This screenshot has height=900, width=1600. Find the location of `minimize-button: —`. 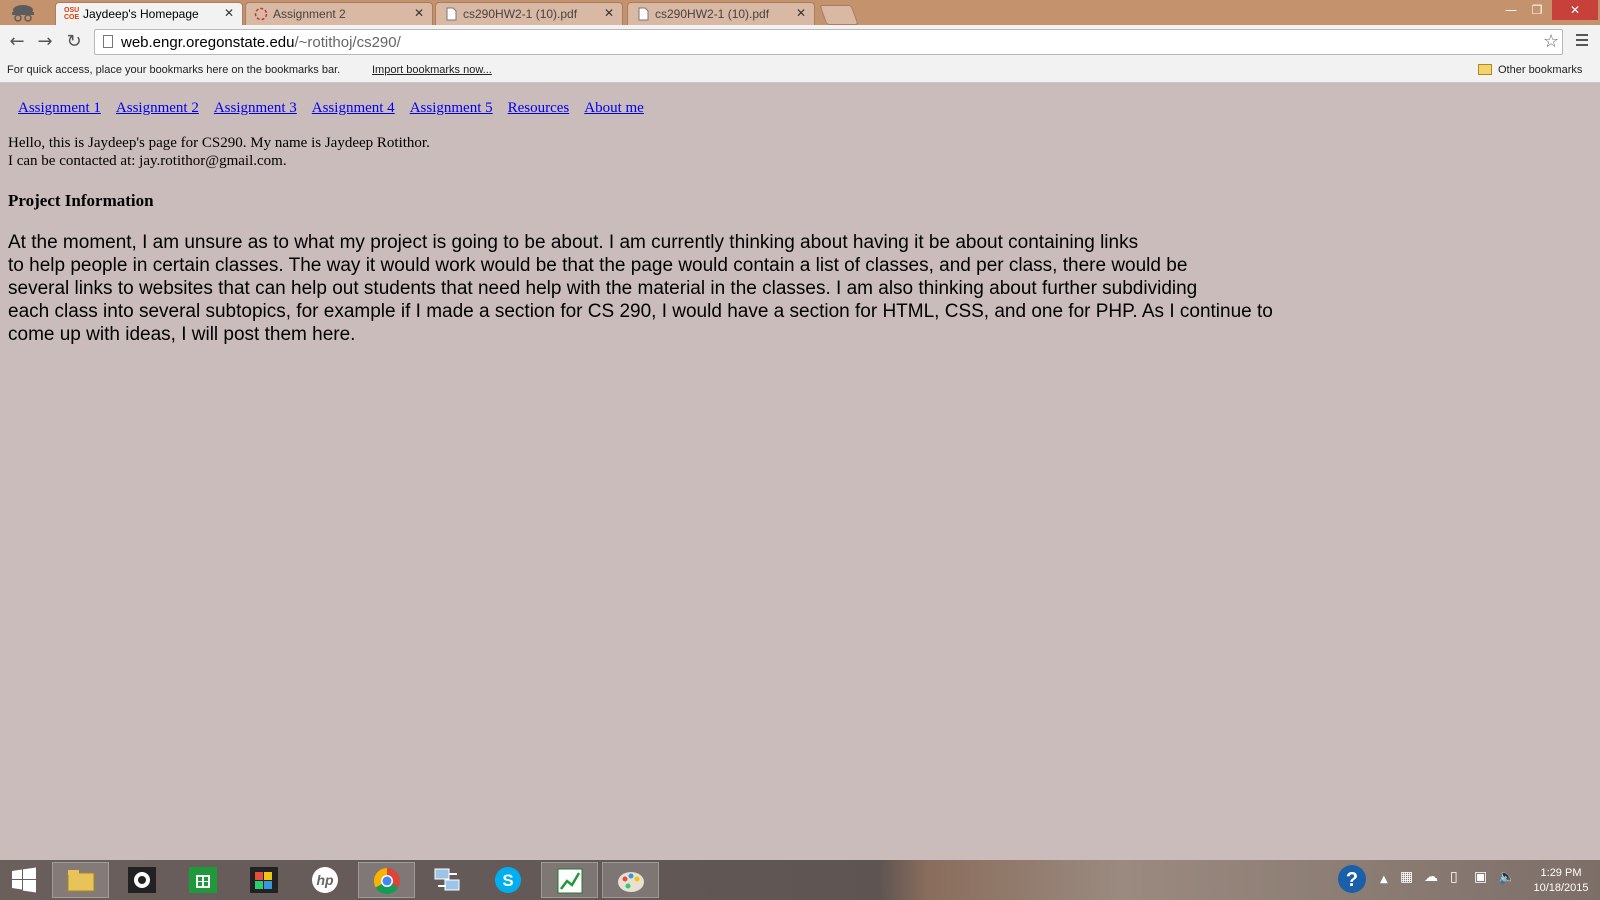

minimize-button: — is located at coordinates (1511, 10).